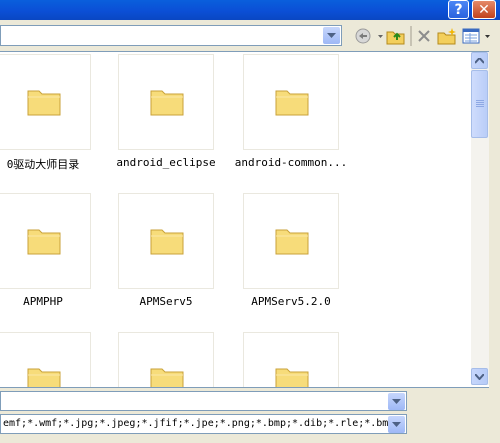 This screenshot has width=500, height=443. What do you see at coordinates (424, 36) in the screenshot?
I see `delete-icon` at bounding box center [424, 36].